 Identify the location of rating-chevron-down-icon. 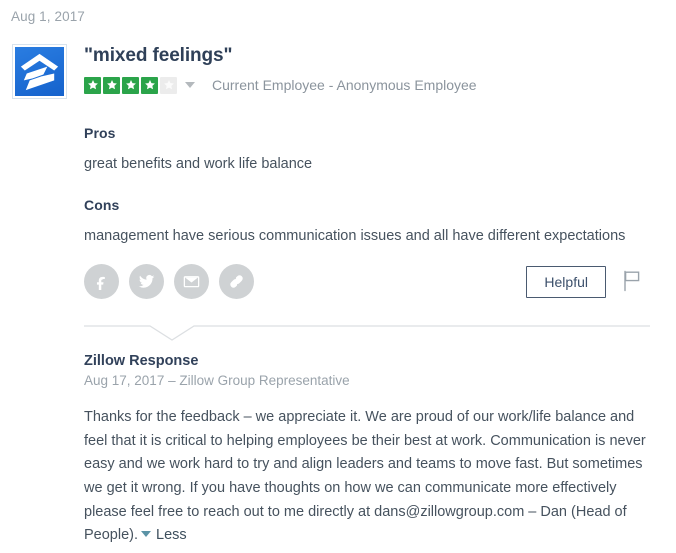
(190, 85).